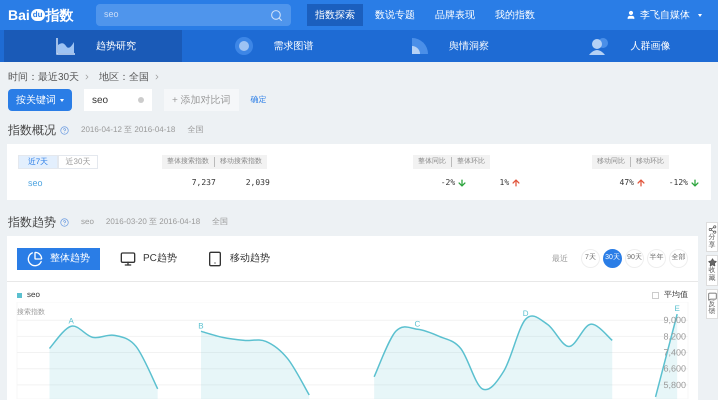 The width and height of the screenshot is (718, 400). What do you see at coordinates (599, 46) in the screenshot?
I see `people-icon` at bounding box center [599, 46].